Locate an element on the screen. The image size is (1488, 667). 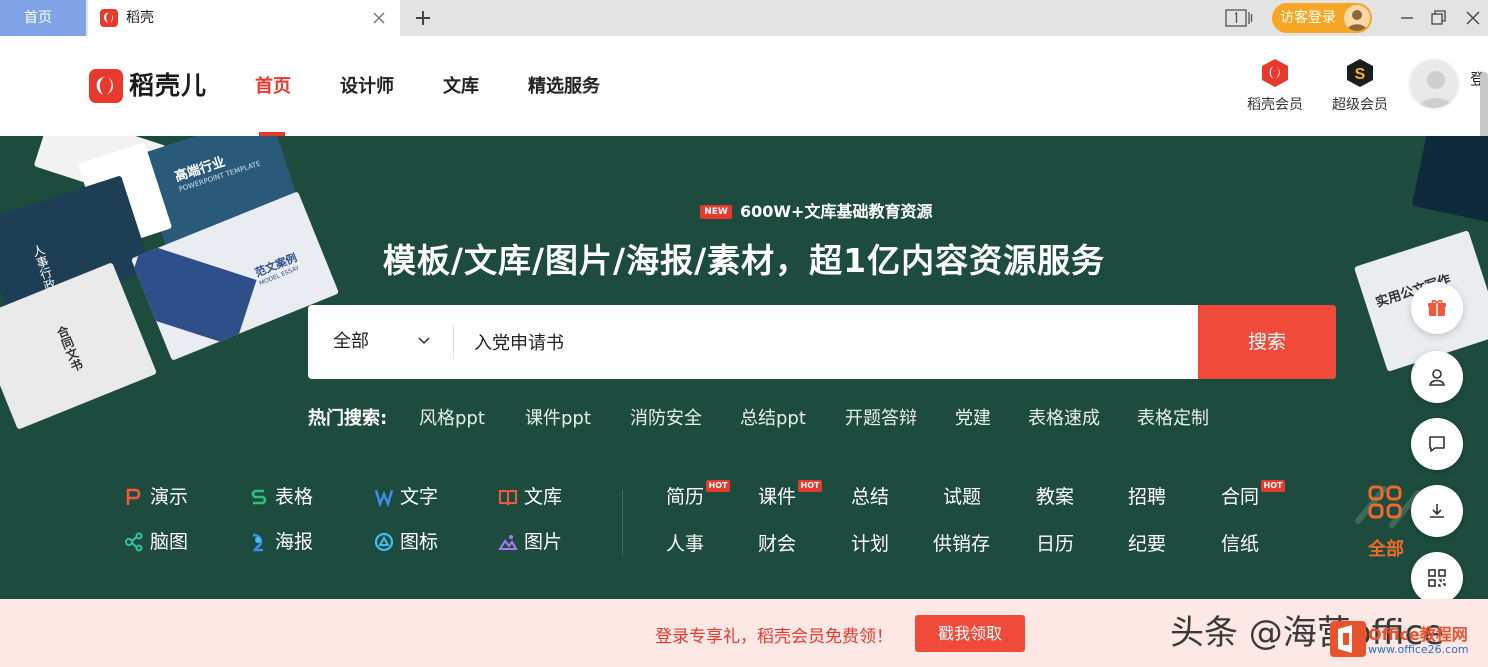
doc-type-lesson-plan: 教案 is located at coordinates (1055, 497).